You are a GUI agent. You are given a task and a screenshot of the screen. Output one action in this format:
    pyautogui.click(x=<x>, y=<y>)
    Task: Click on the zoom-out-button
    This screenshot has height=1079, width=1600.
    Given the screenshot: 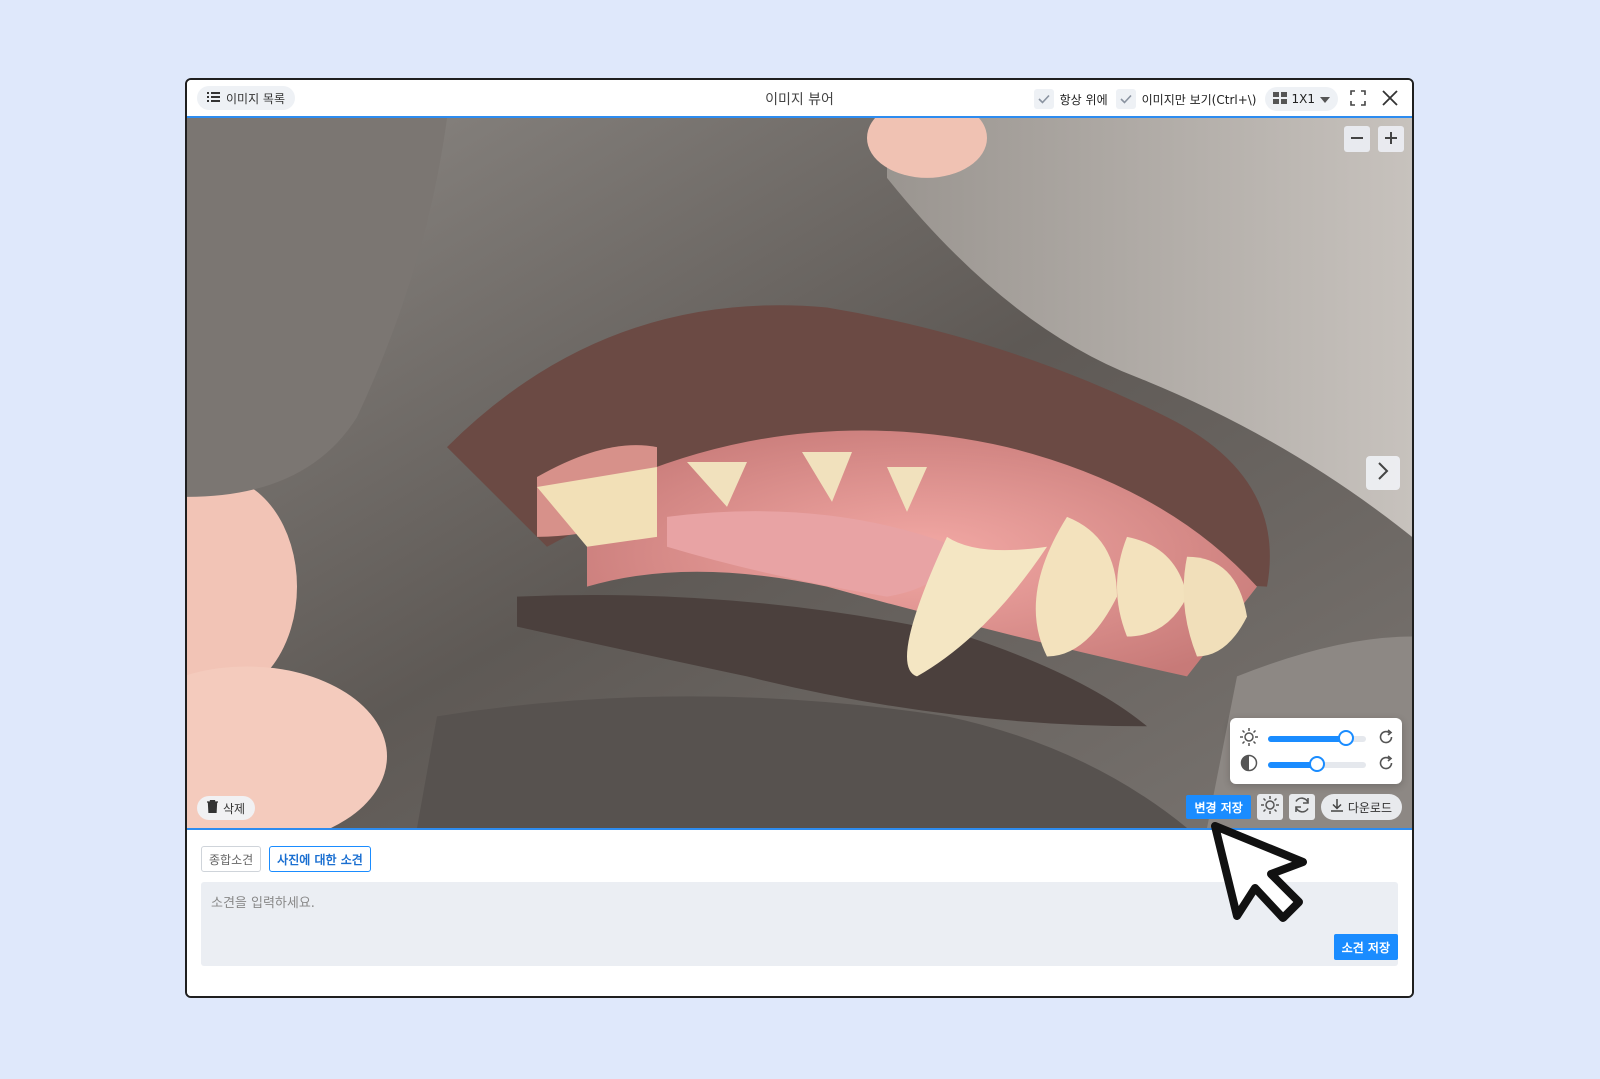 What is the action you would take?
    pyautogui.click(x=1357, y=139)
    